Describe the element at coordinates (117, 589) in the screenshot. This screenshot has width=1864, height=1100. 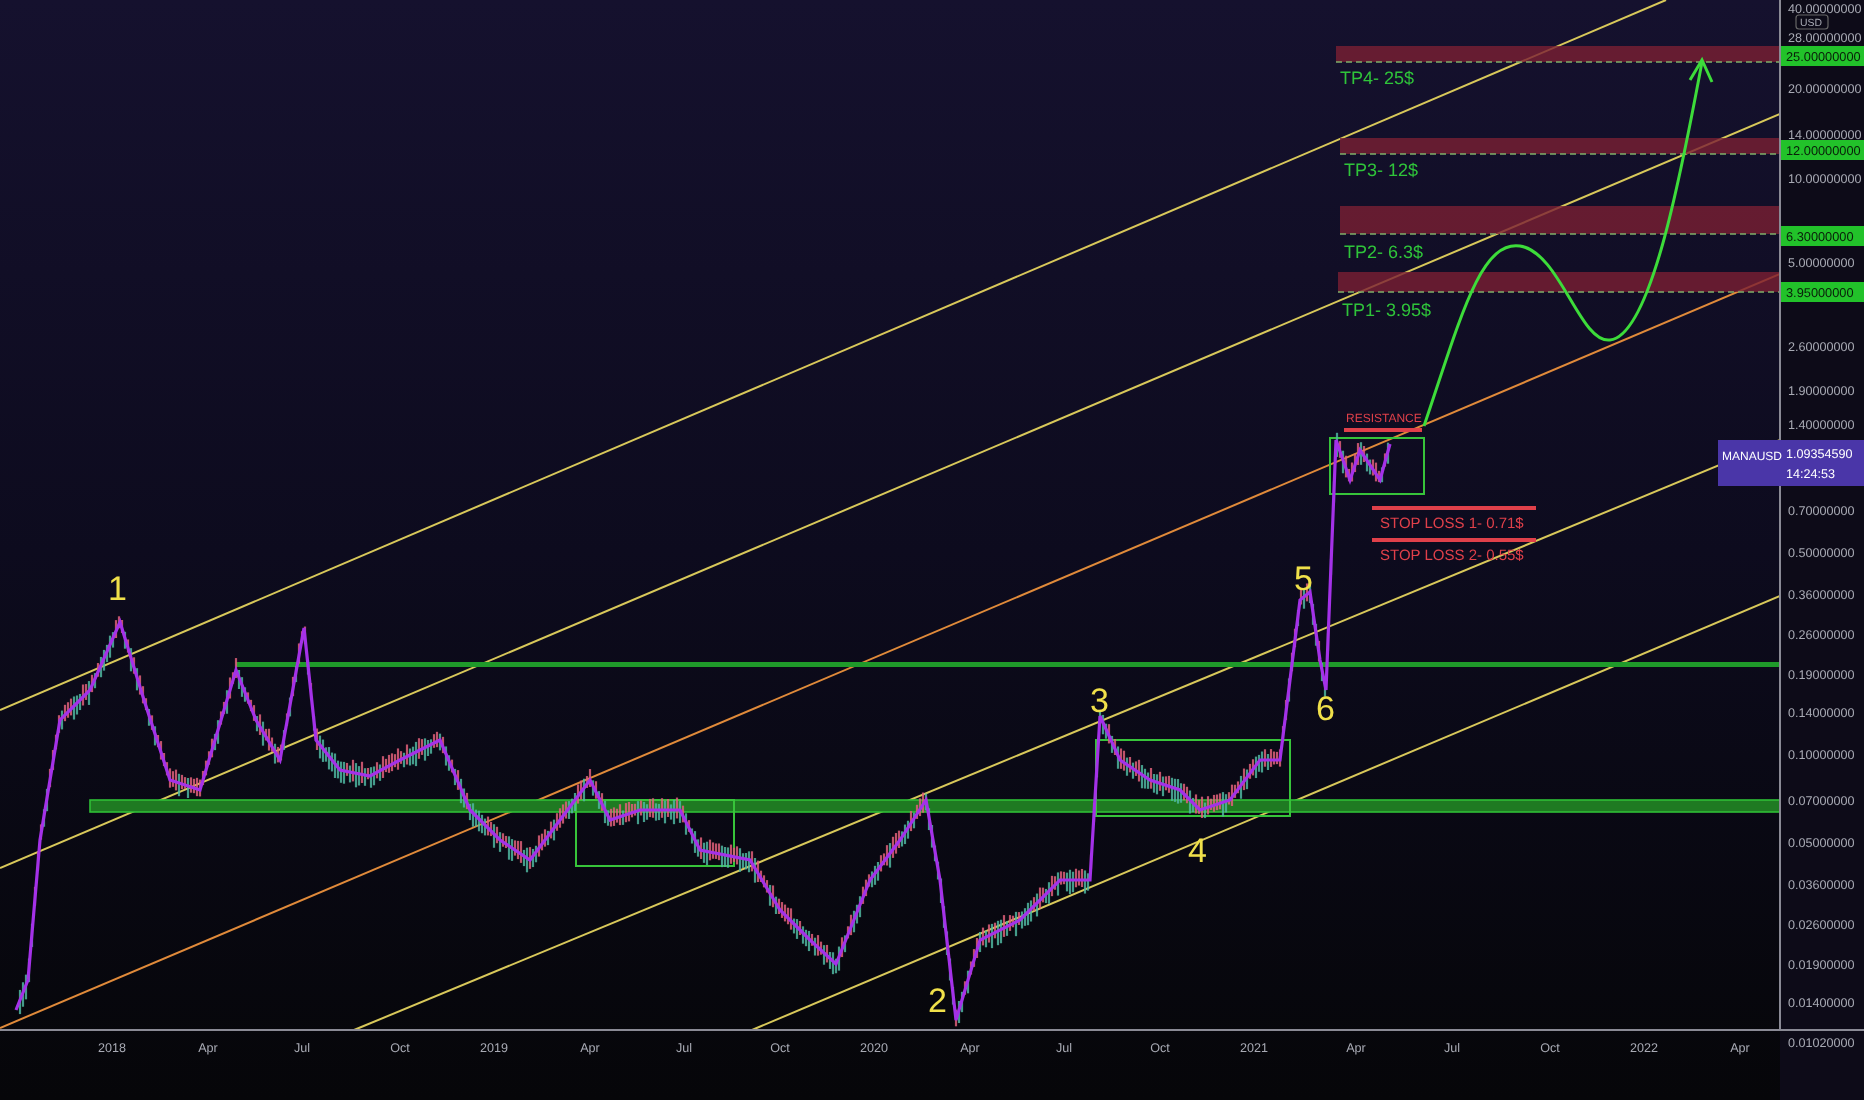
I see `wave-number: 1` at that location.